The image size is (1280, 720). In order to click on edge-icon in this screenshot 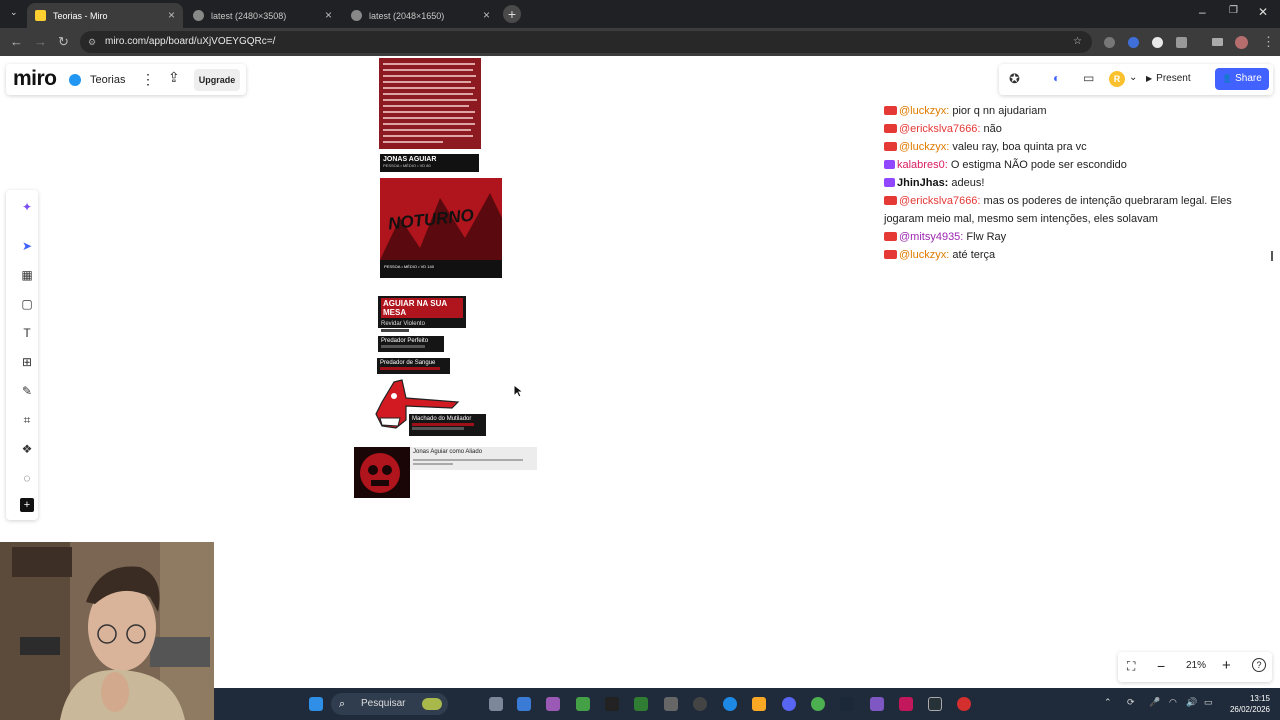, I will do `click(730, 704)`.